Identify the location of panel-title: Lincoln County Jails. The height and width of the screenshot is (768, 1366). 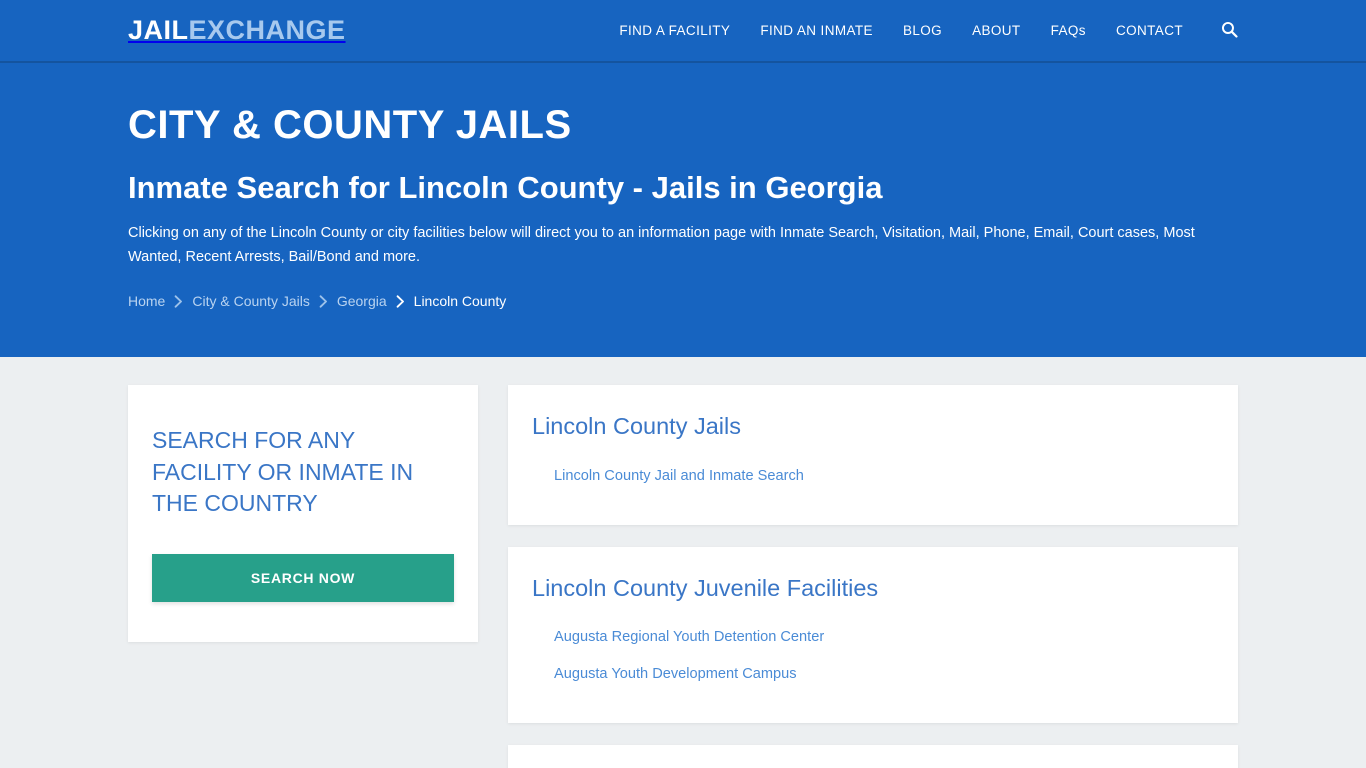
(636, 426).